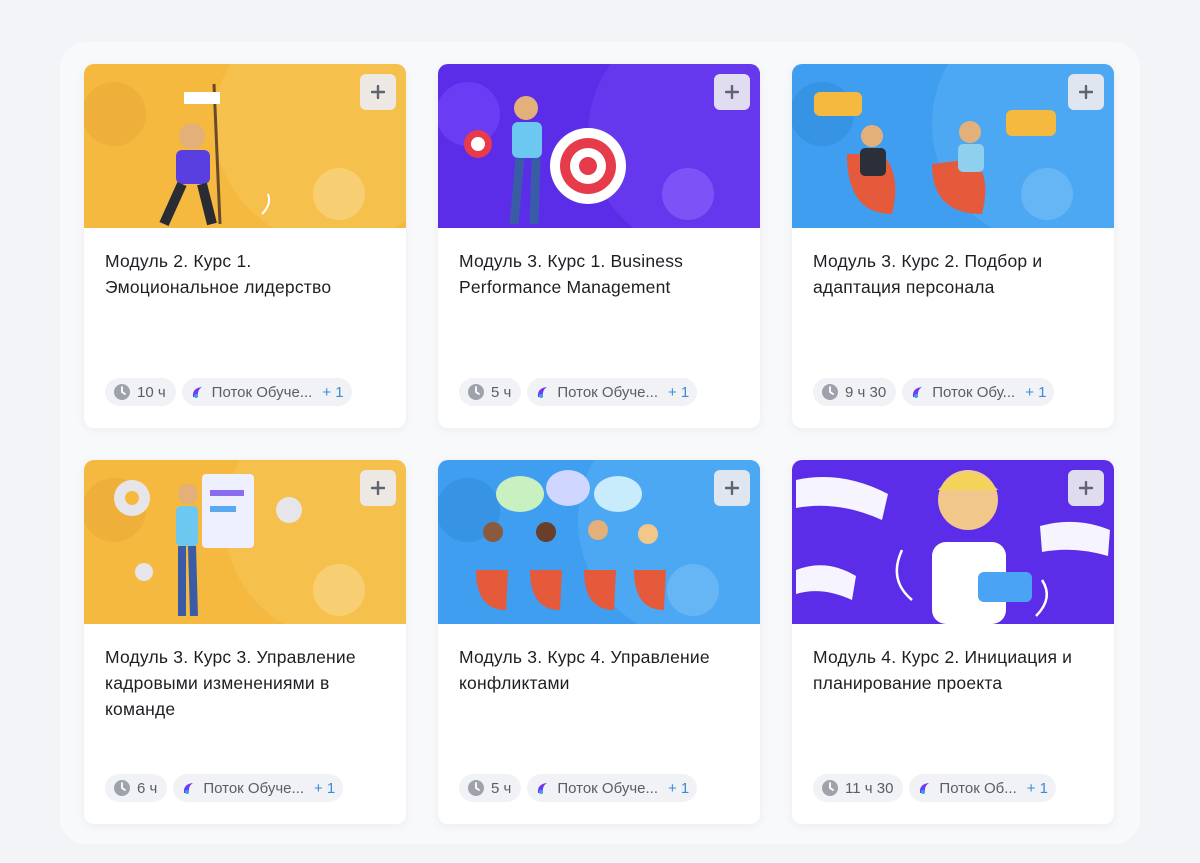 This screenshot has width=1200, height=863. I want to click on stream-badge: Поток Обу... + 1, so click(978, 392).